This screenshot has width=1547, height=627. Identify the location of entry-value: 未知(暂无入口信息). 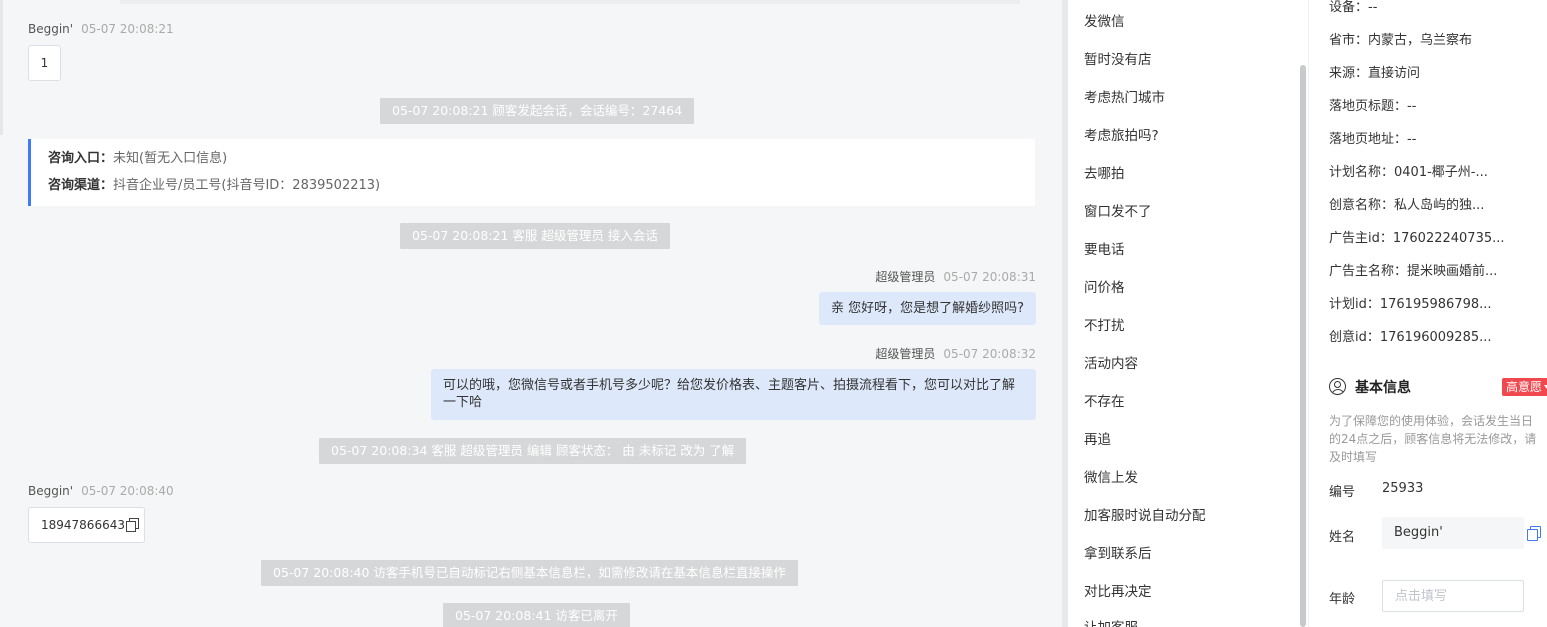
(170, 158).